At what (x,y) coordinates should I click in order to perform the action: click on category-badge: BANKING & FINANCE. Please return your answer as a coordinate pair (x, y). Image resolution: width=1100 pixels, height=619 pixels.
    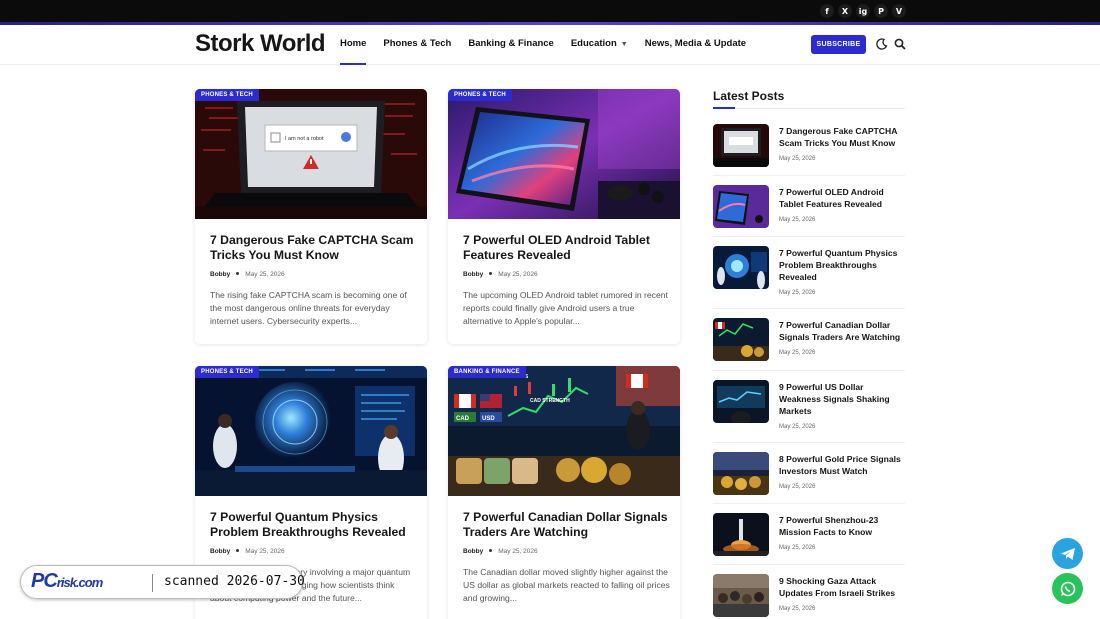
    Looking at the image, I should click on (487, 372).